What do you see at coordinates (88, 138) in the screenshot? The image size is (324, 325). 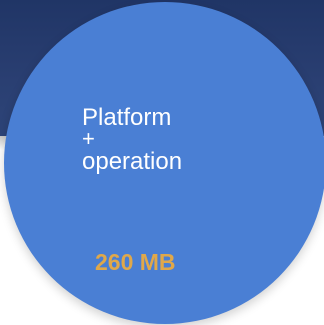 I see `node-label-line-2: +` at bounding box center [88, 138].